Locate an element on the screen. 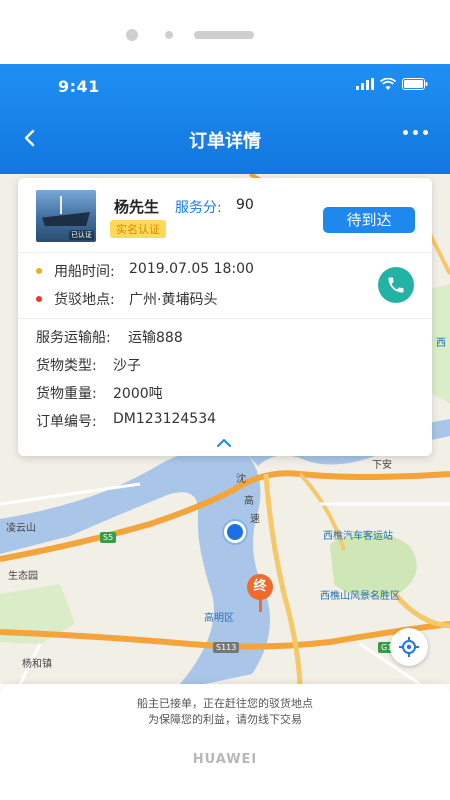 Image resolution: width=450 pixels, height=800 pixels. map-label-shengtaiyuan: 生态园 is located at coordinates (23, 576).